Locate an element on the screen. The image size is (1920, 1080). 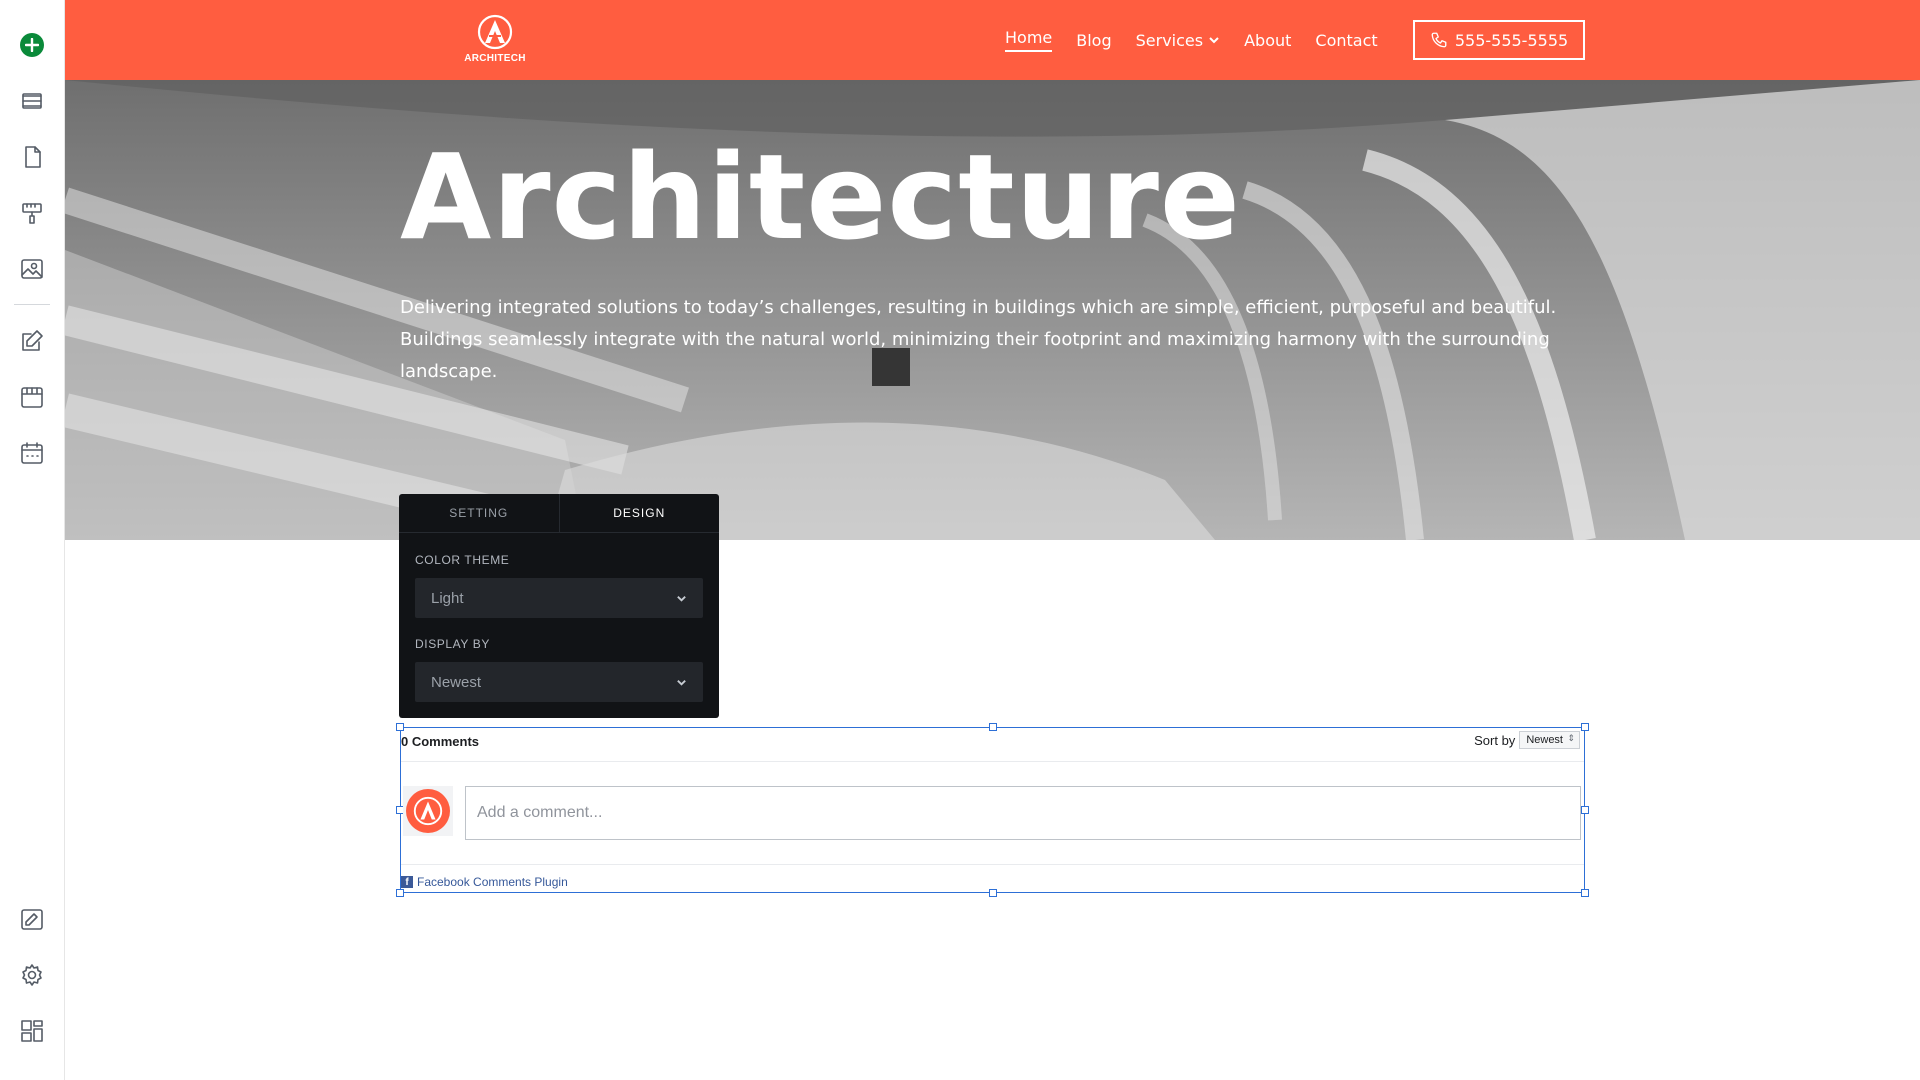
sidebar-divider is located at coordinates (32, 304).